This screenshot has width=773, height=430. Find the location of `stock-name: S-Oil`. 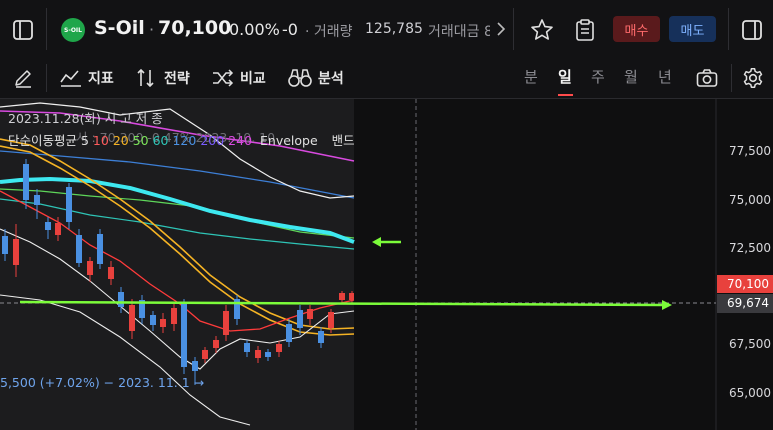

stock-name: S-Oil is located at coordinates (119, 28).